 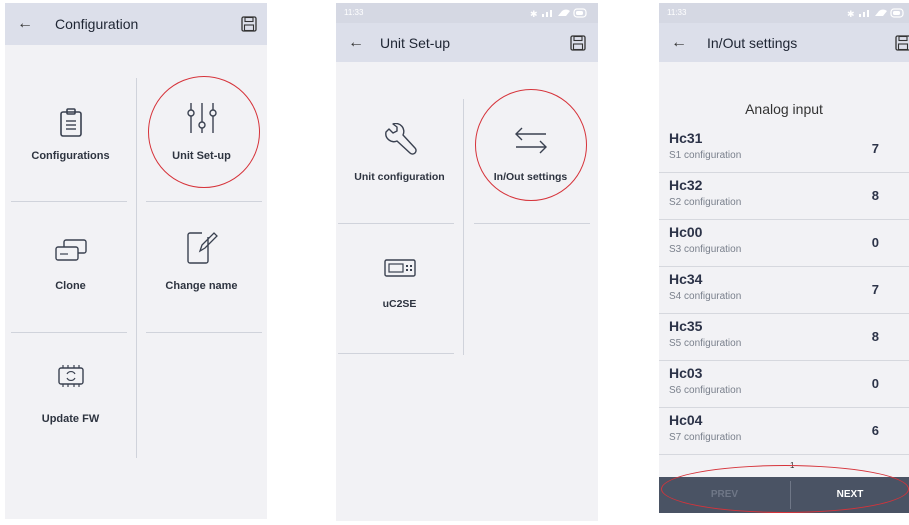 What do you see at coordinates (686, 232) in the screenshot?
I see `parameter-code: Hc00` at bounding box center [686, 232].